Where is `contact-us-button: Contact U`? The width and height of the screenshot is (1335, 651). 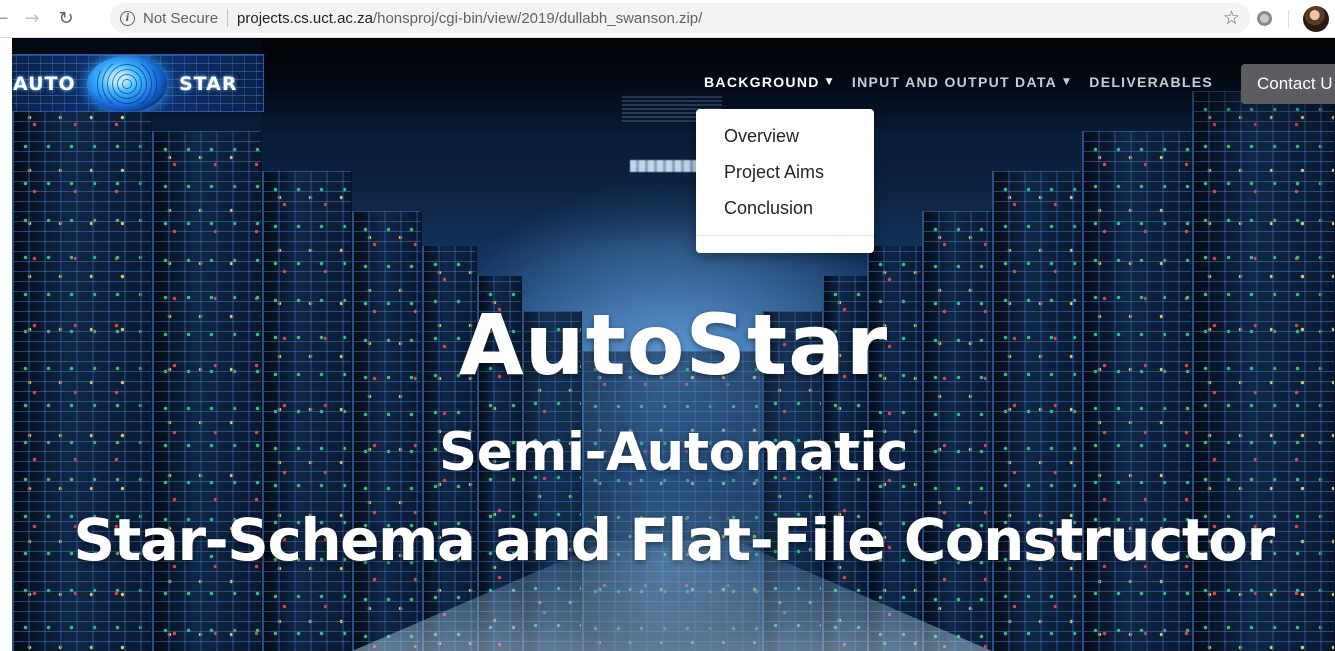
contact-us-button: Contact U is located at coordinates (1288, 84).